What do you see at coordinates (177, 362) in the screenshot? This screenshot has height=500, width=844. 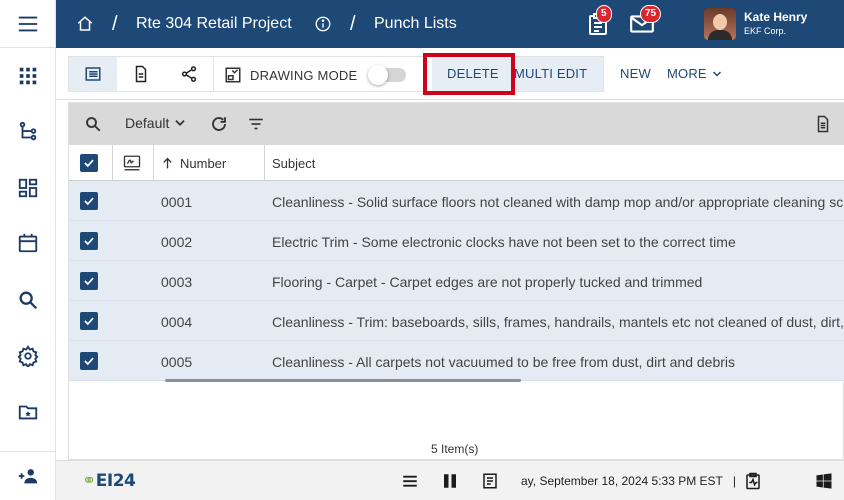 I see `row-number: 0005` at bounding box center [177, 362].